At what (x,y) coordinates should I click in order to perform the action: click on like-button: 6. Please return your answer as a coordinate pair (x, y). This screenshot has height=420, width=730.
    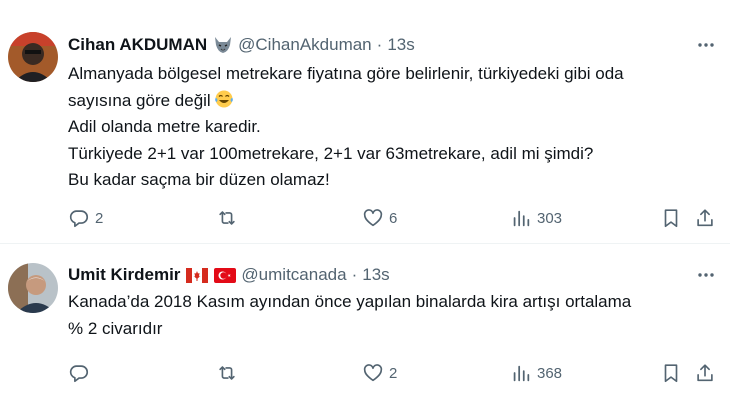
    Looking at the image, I should click on (379, 218).